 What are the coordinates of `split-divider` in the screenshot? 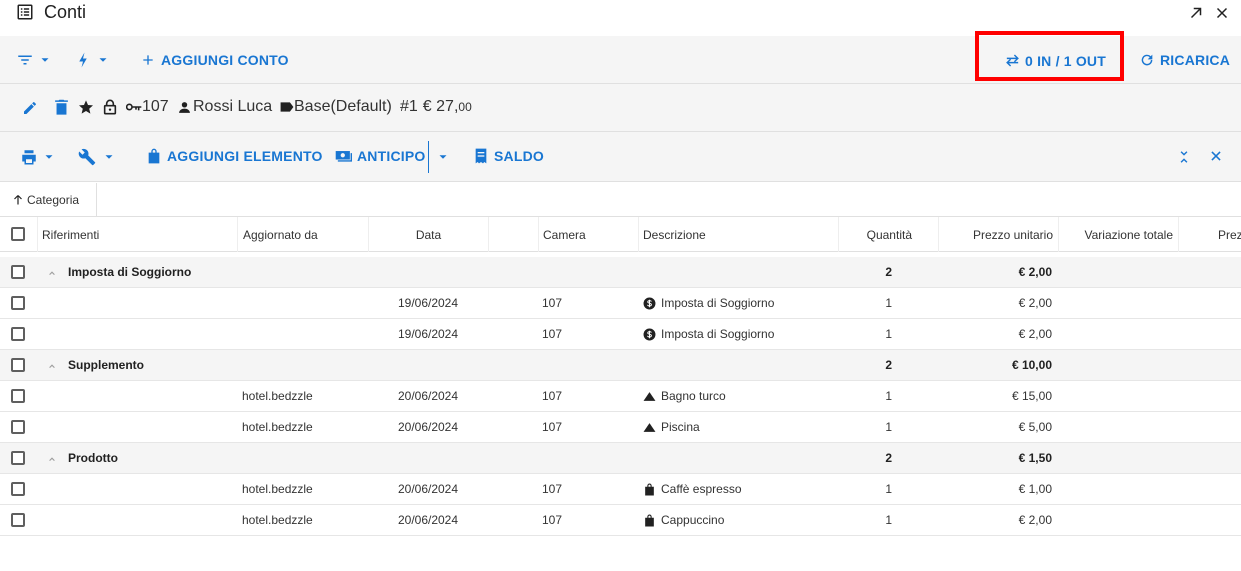 It's located at (428, 157).